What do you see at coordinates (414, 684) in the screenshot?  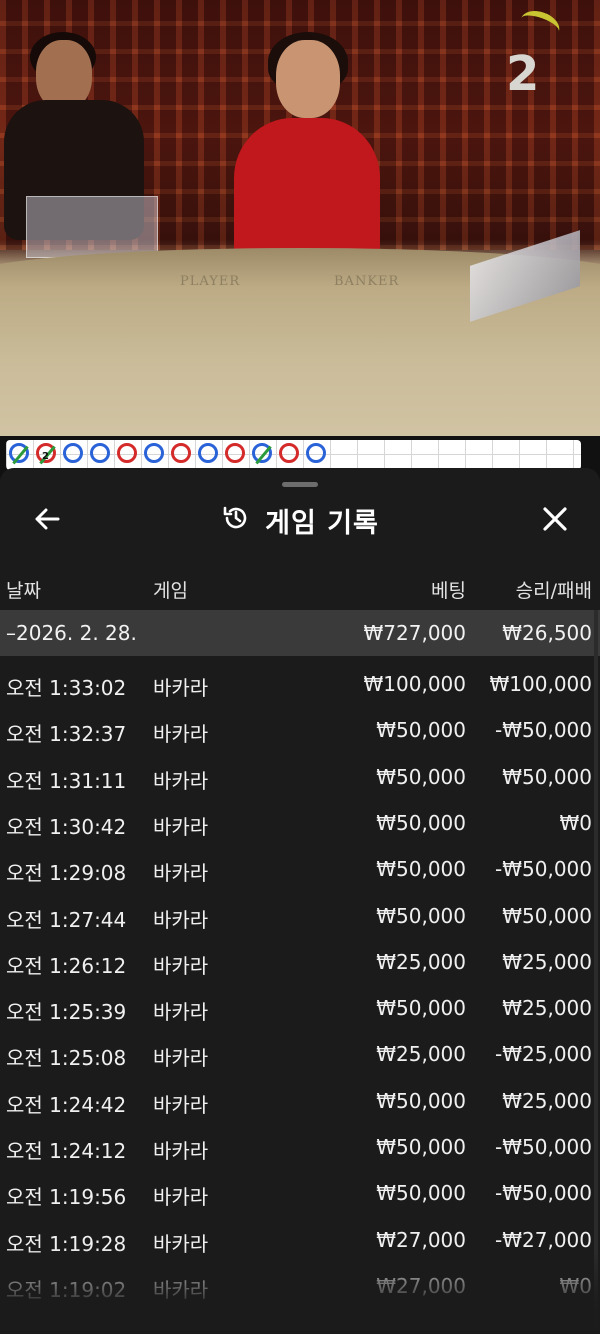 I see `row-bet: ₩100,000` at bounding box center [414, 684].